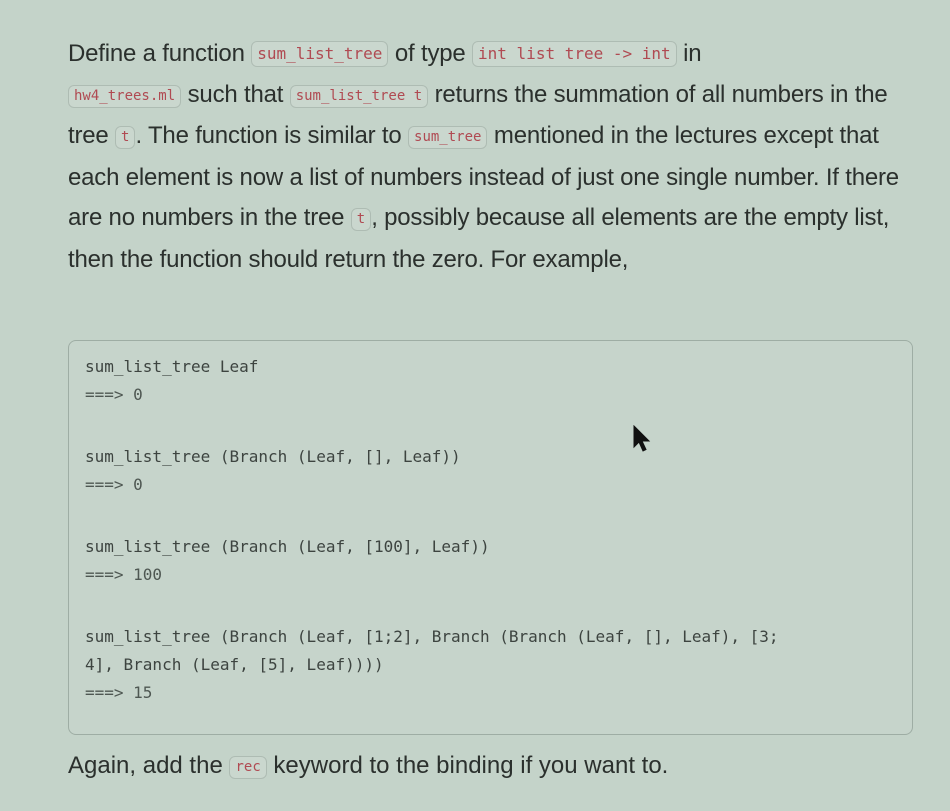 This screenshot has height=811, width=950. Describe the element at coordinates (160, 53) in the screenshot. I see `text-define: Define a function` at that location.